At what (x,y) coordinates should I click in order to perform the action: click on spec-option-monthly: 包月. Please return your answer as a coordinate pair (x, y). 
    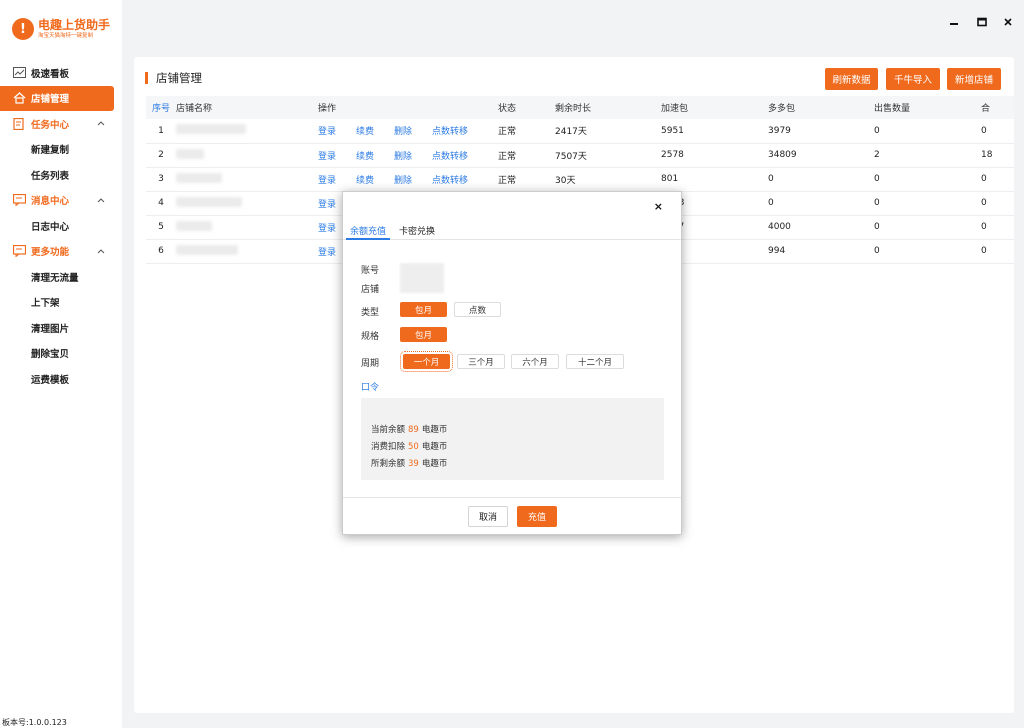
    Looking at the image, I should click on (423, 334).